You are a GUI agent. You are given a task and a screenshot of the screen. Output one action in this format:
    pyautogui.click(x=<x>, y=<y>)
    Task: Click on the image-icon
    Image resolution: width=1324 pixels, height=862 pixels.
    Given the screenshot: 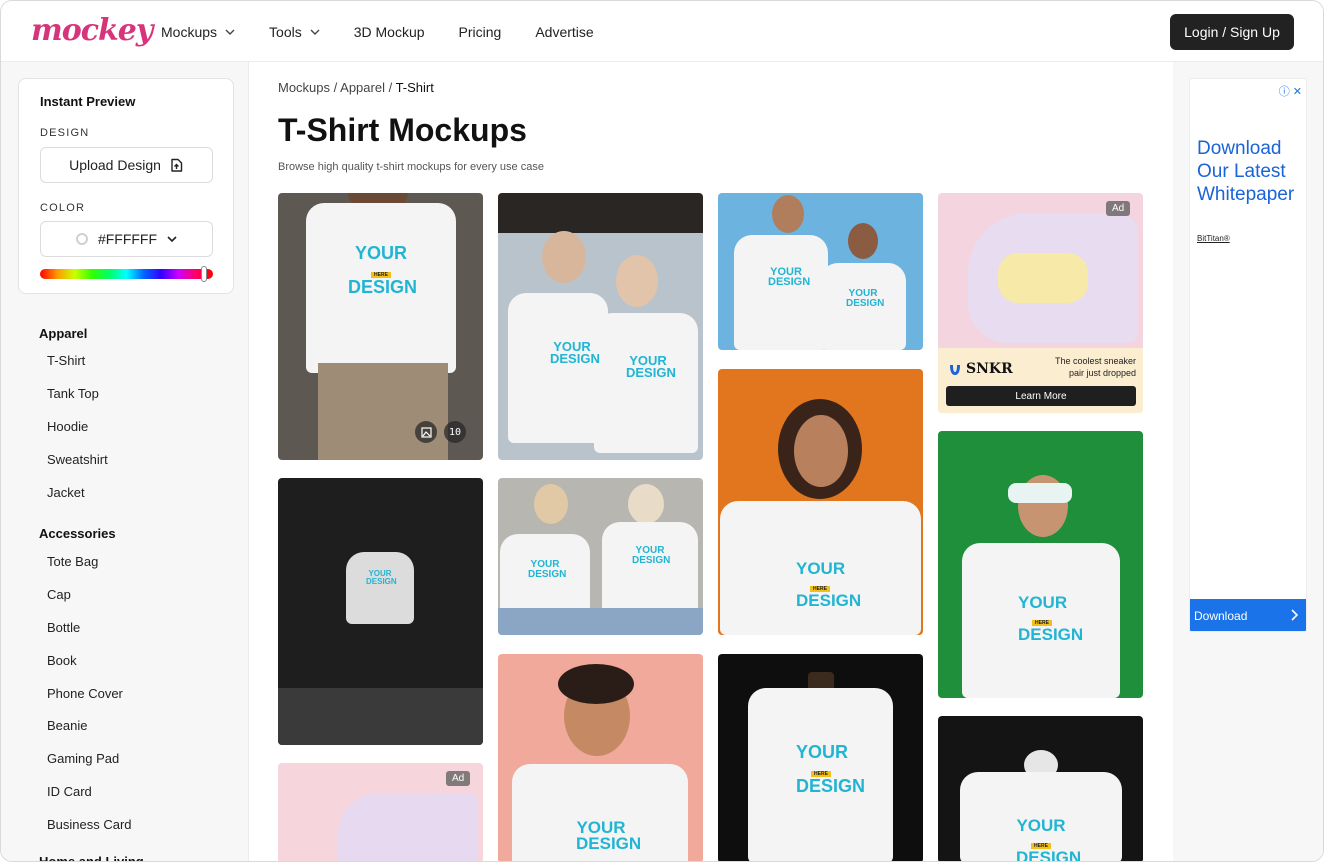 What is the action you would take?
    pyautogui.click(x=426, y=432)
    